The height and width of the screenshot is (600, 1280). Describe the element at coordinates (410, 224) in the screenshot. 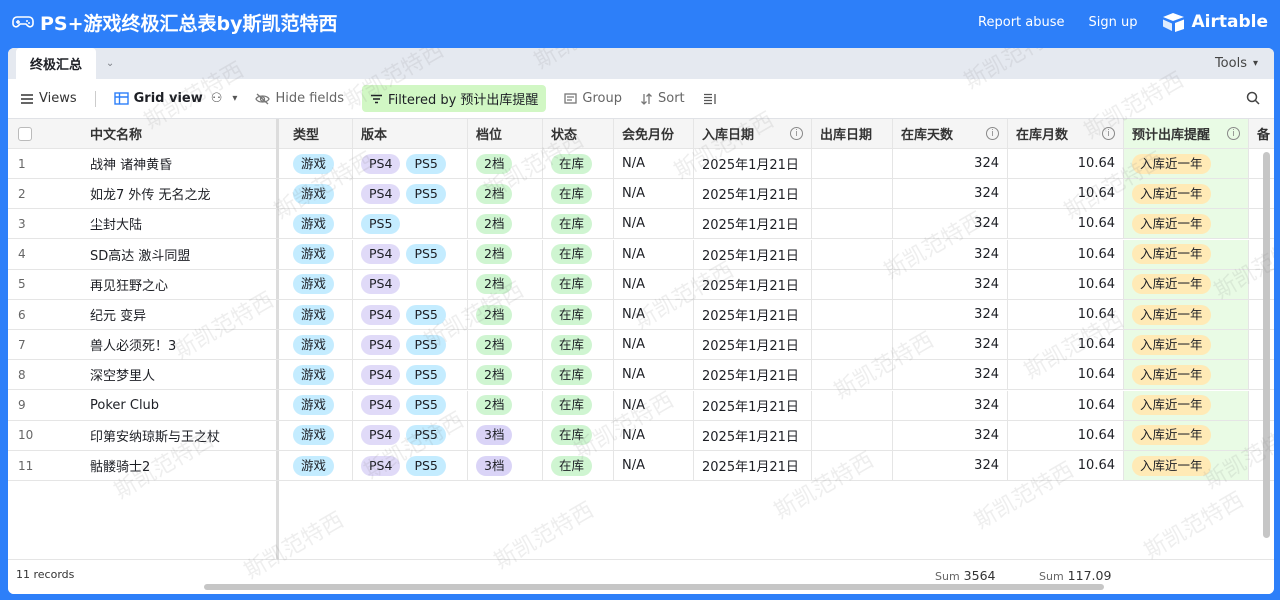

I see `version-cell: PS5` at that location.